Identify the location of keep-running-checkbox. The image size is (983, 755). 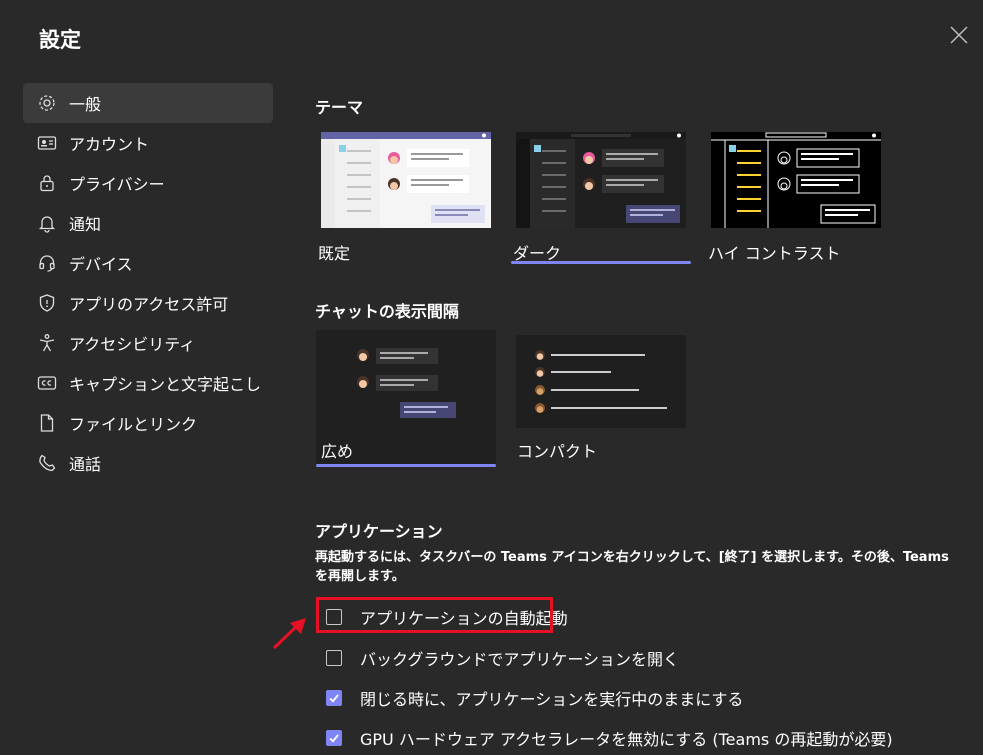
(334, 698).